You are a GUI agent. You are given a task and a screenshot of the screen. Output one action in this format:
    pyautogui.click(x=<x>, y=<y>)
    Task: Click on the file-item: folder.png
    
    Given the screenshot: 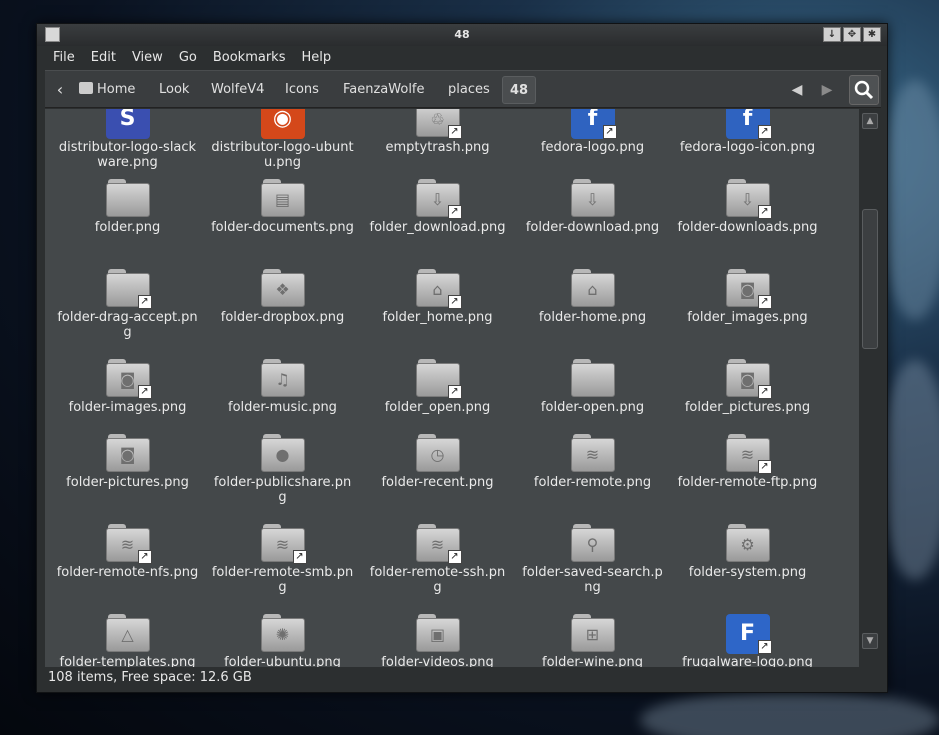 What is the action you would take?
    pyautogui.click(x=127, y=207)
    